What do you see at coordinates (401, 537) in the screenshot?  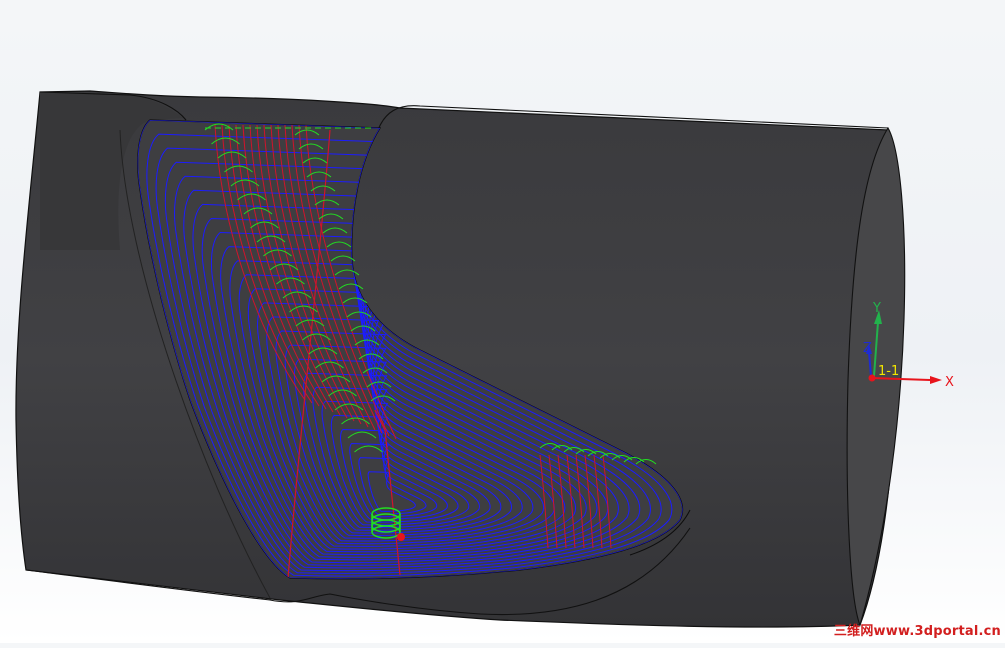 I see `tool-tip-marker` at bounding box center [401, 537].